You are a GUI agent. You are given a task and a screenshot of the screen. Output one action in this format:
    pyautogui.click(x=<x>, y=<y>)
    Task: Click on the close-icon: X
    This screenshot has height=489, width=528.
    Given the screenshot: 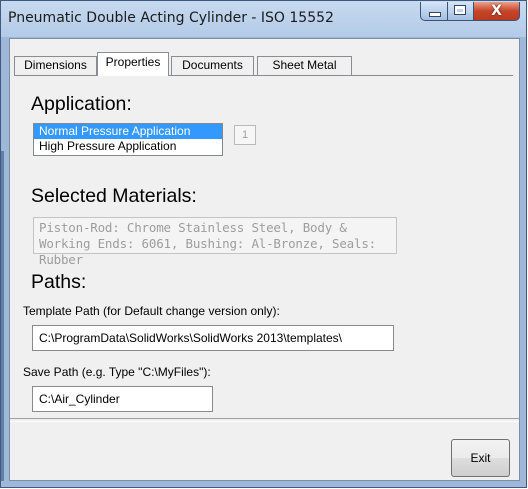 What is the action you would take?
    pyautogui.click(x=496, y=11)
    